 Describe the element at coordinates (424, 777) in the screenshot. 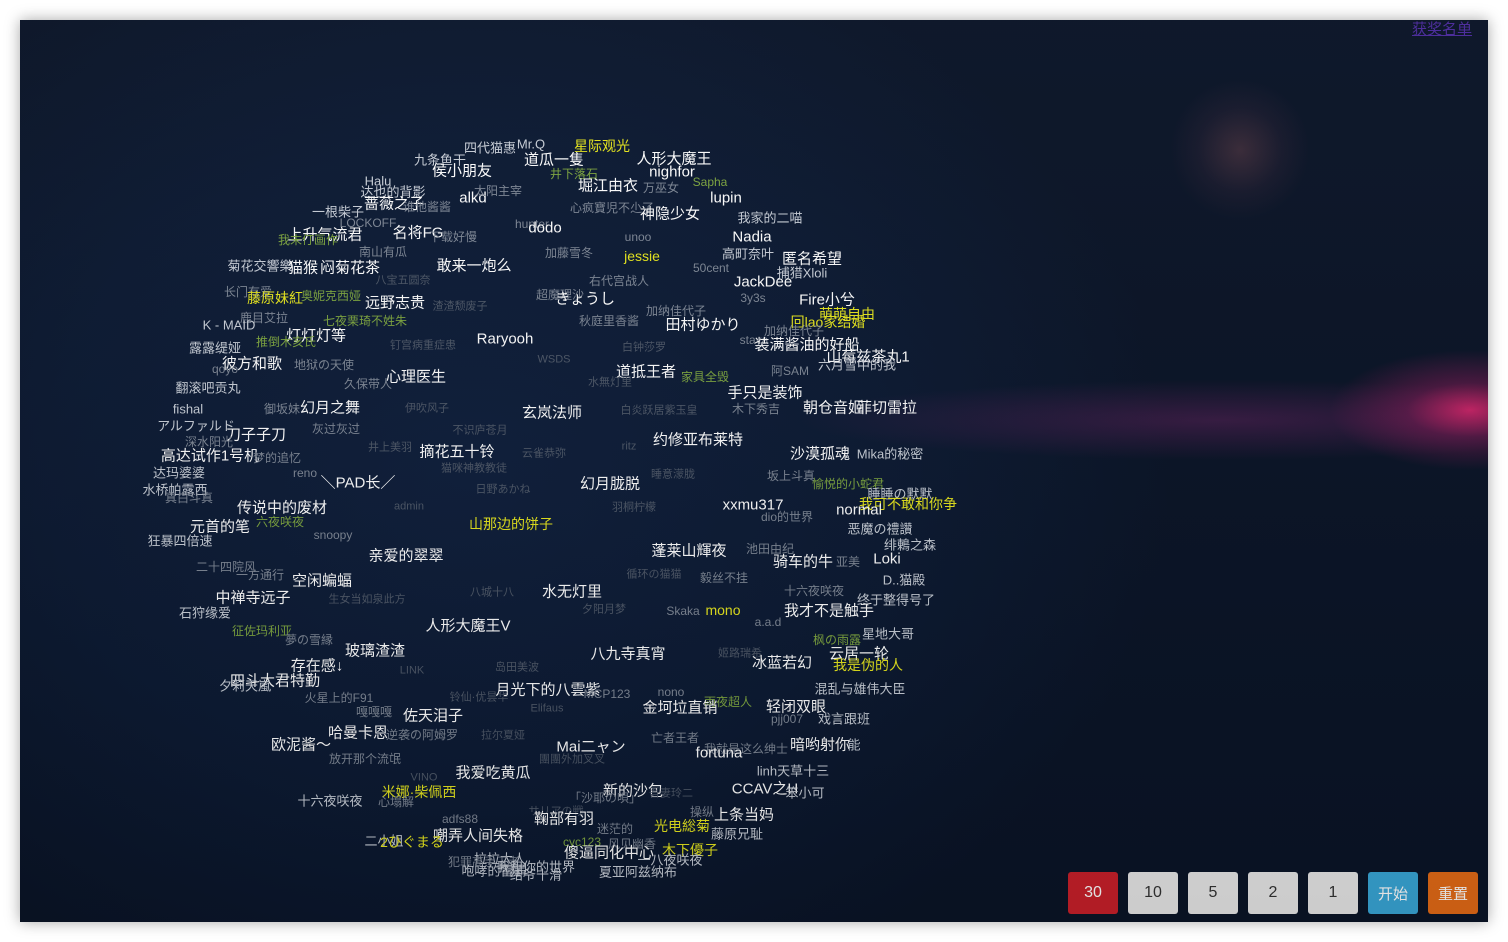

I see `participant-name-tag: VINO` at that location.